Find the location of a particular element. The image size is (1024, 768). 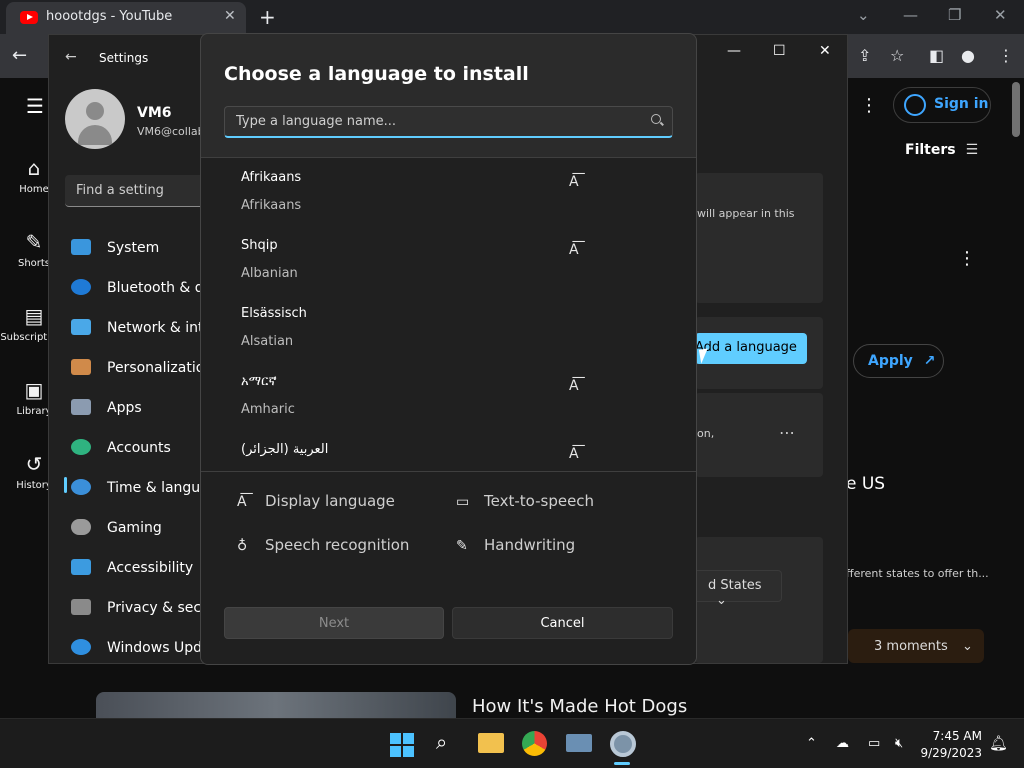

taskbar-search-icon: ⌕ is located at coordinates (441, 742).